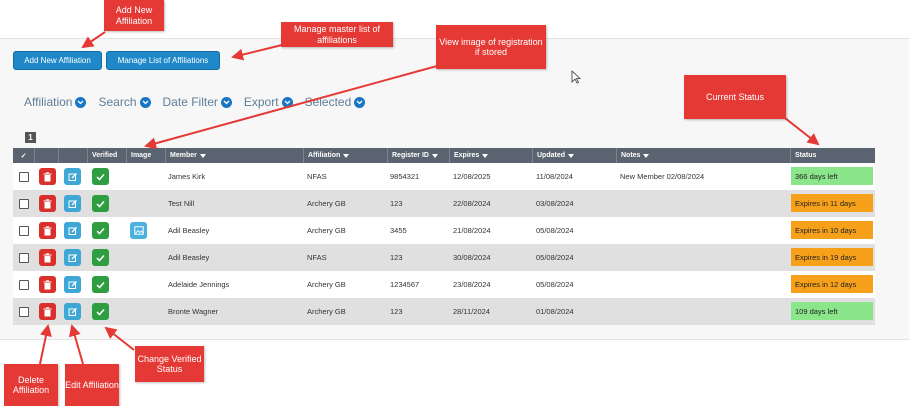 The height and width of the screenshot is (406, 909). Describe the element at coordinates (134, 15) in the screenshot. I see `callout-add-new: Add New Affiliation` at that location.